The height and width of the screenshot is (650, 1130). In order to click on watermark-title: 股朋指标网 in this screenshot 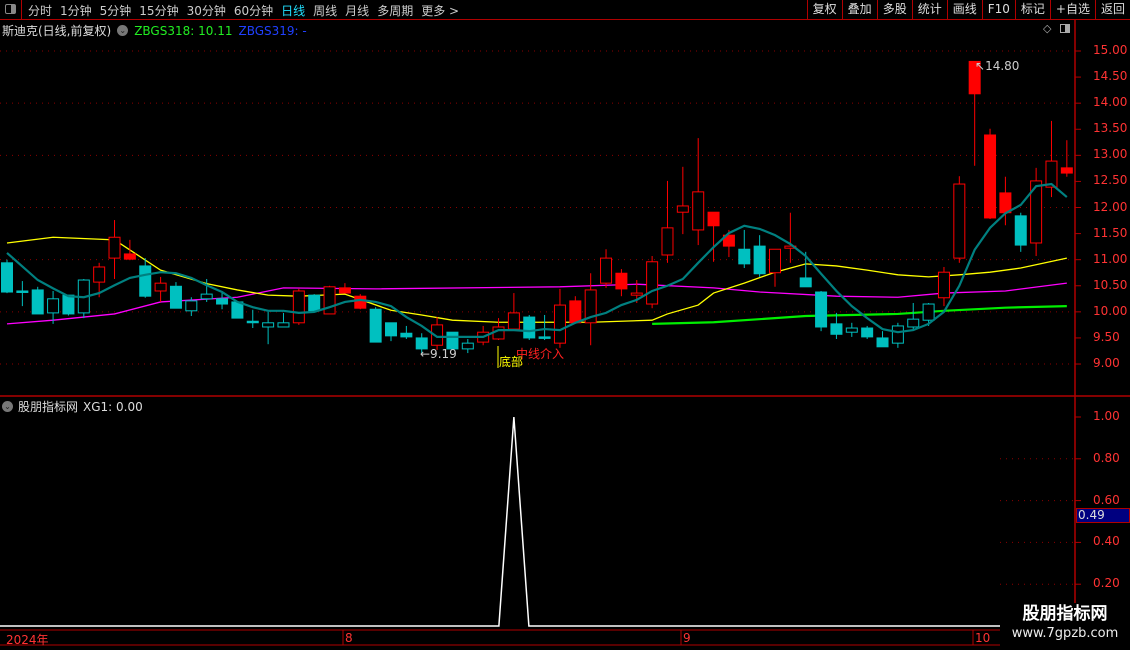, I will do `click(1065, 614)`.